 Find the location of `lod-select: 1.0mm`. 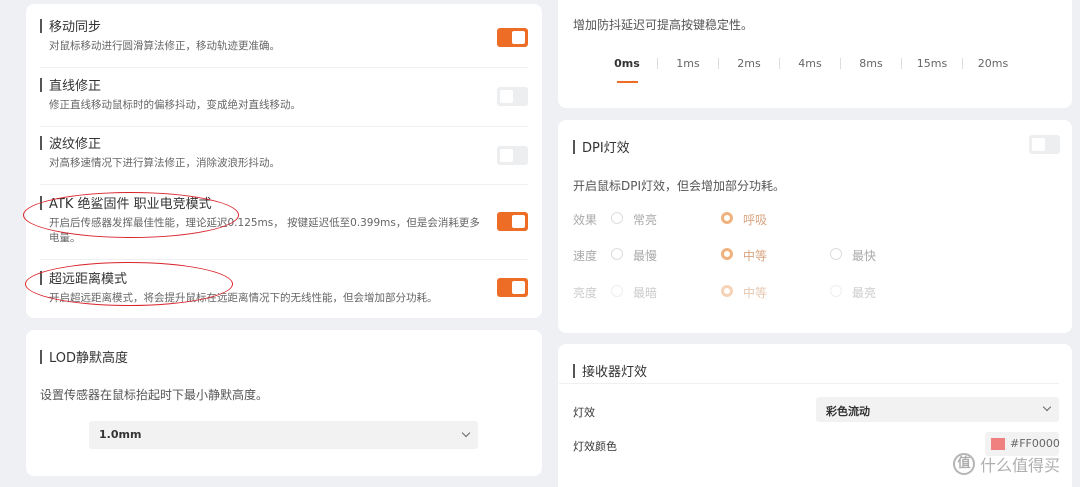

lod-select: 1.0mm is located at coordinates (283, 435).